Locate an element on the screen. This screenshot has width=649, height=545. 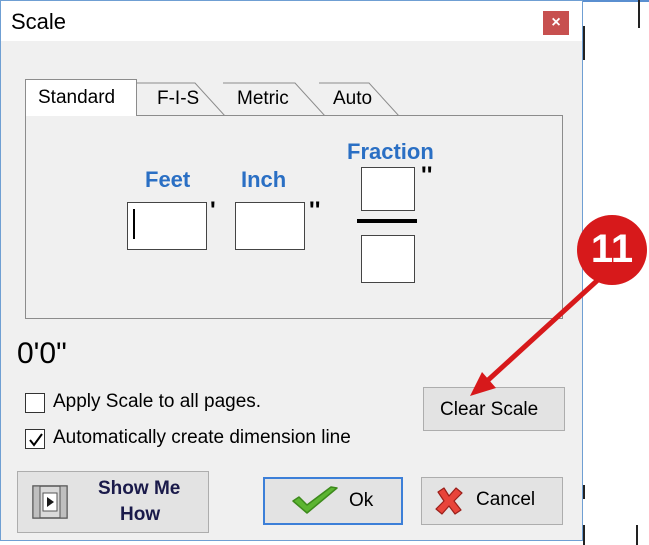
step-number-badge: 11 is located at coordinates (612, 250).